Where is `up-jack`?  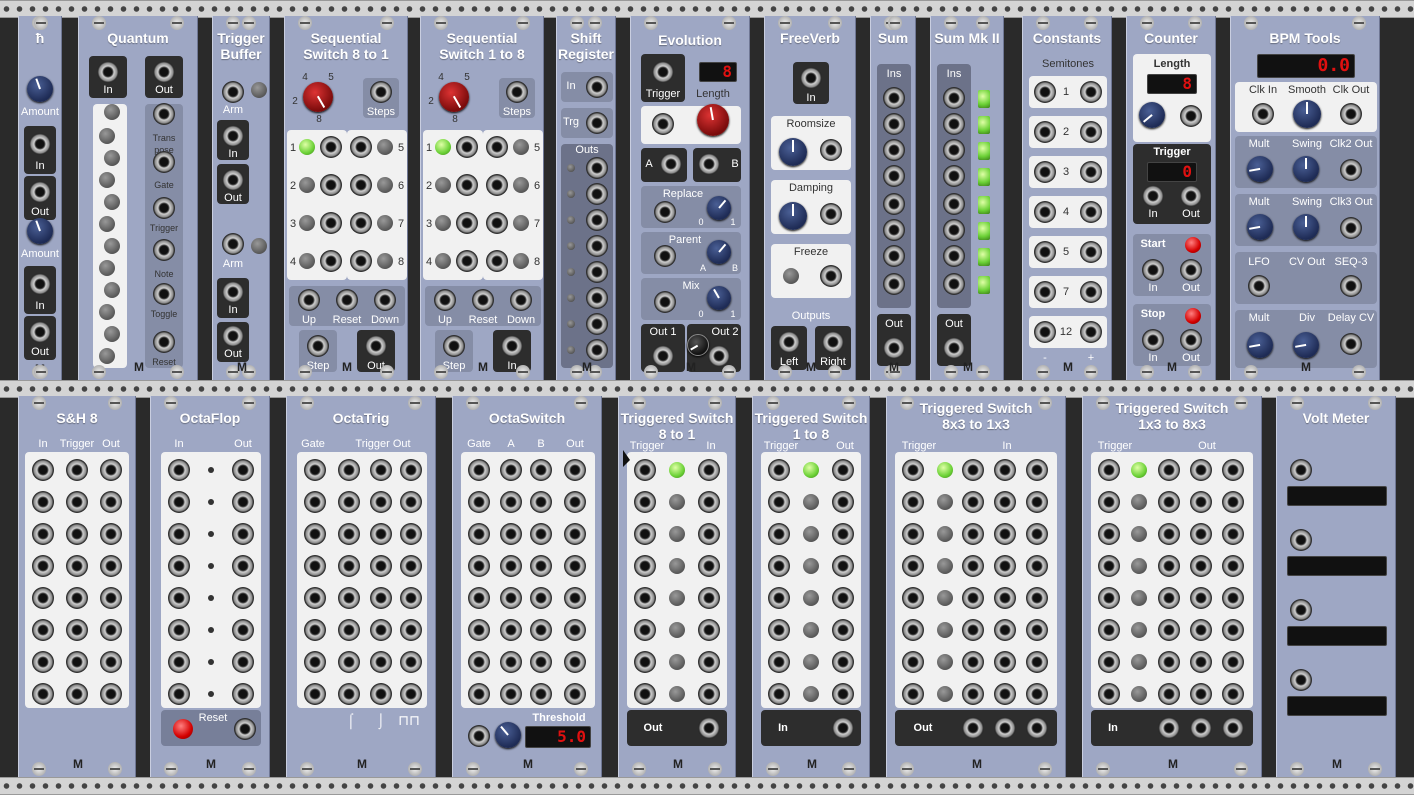
up-jack is located at coordinates (445, 300).